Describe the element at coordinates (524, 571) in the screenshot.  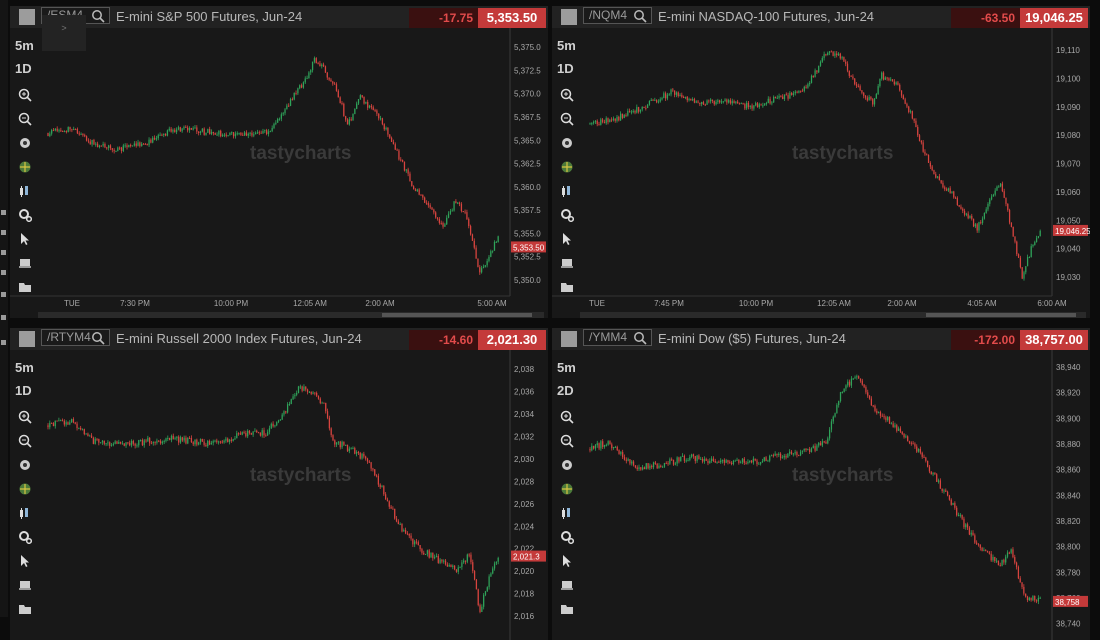
I see `y-tick-label: 2,020` at that location.